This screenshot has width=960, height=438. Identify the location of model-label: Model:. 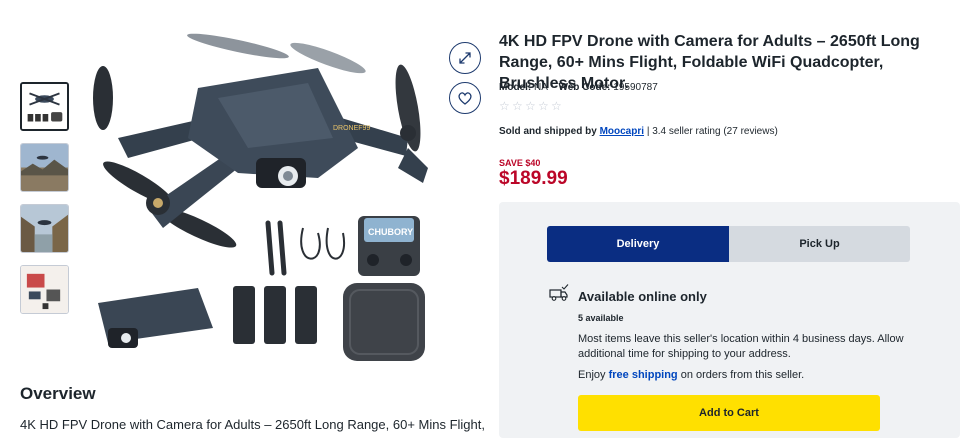
(515, 87).